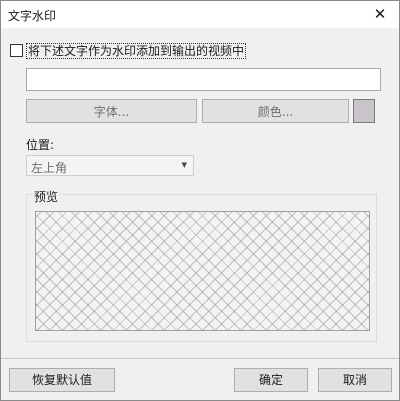 The height and width of the screenshot is (401, 400). Describe the element at coordinates (380, 14) in the screenshot. I see `close-icon: ✕` at that location.